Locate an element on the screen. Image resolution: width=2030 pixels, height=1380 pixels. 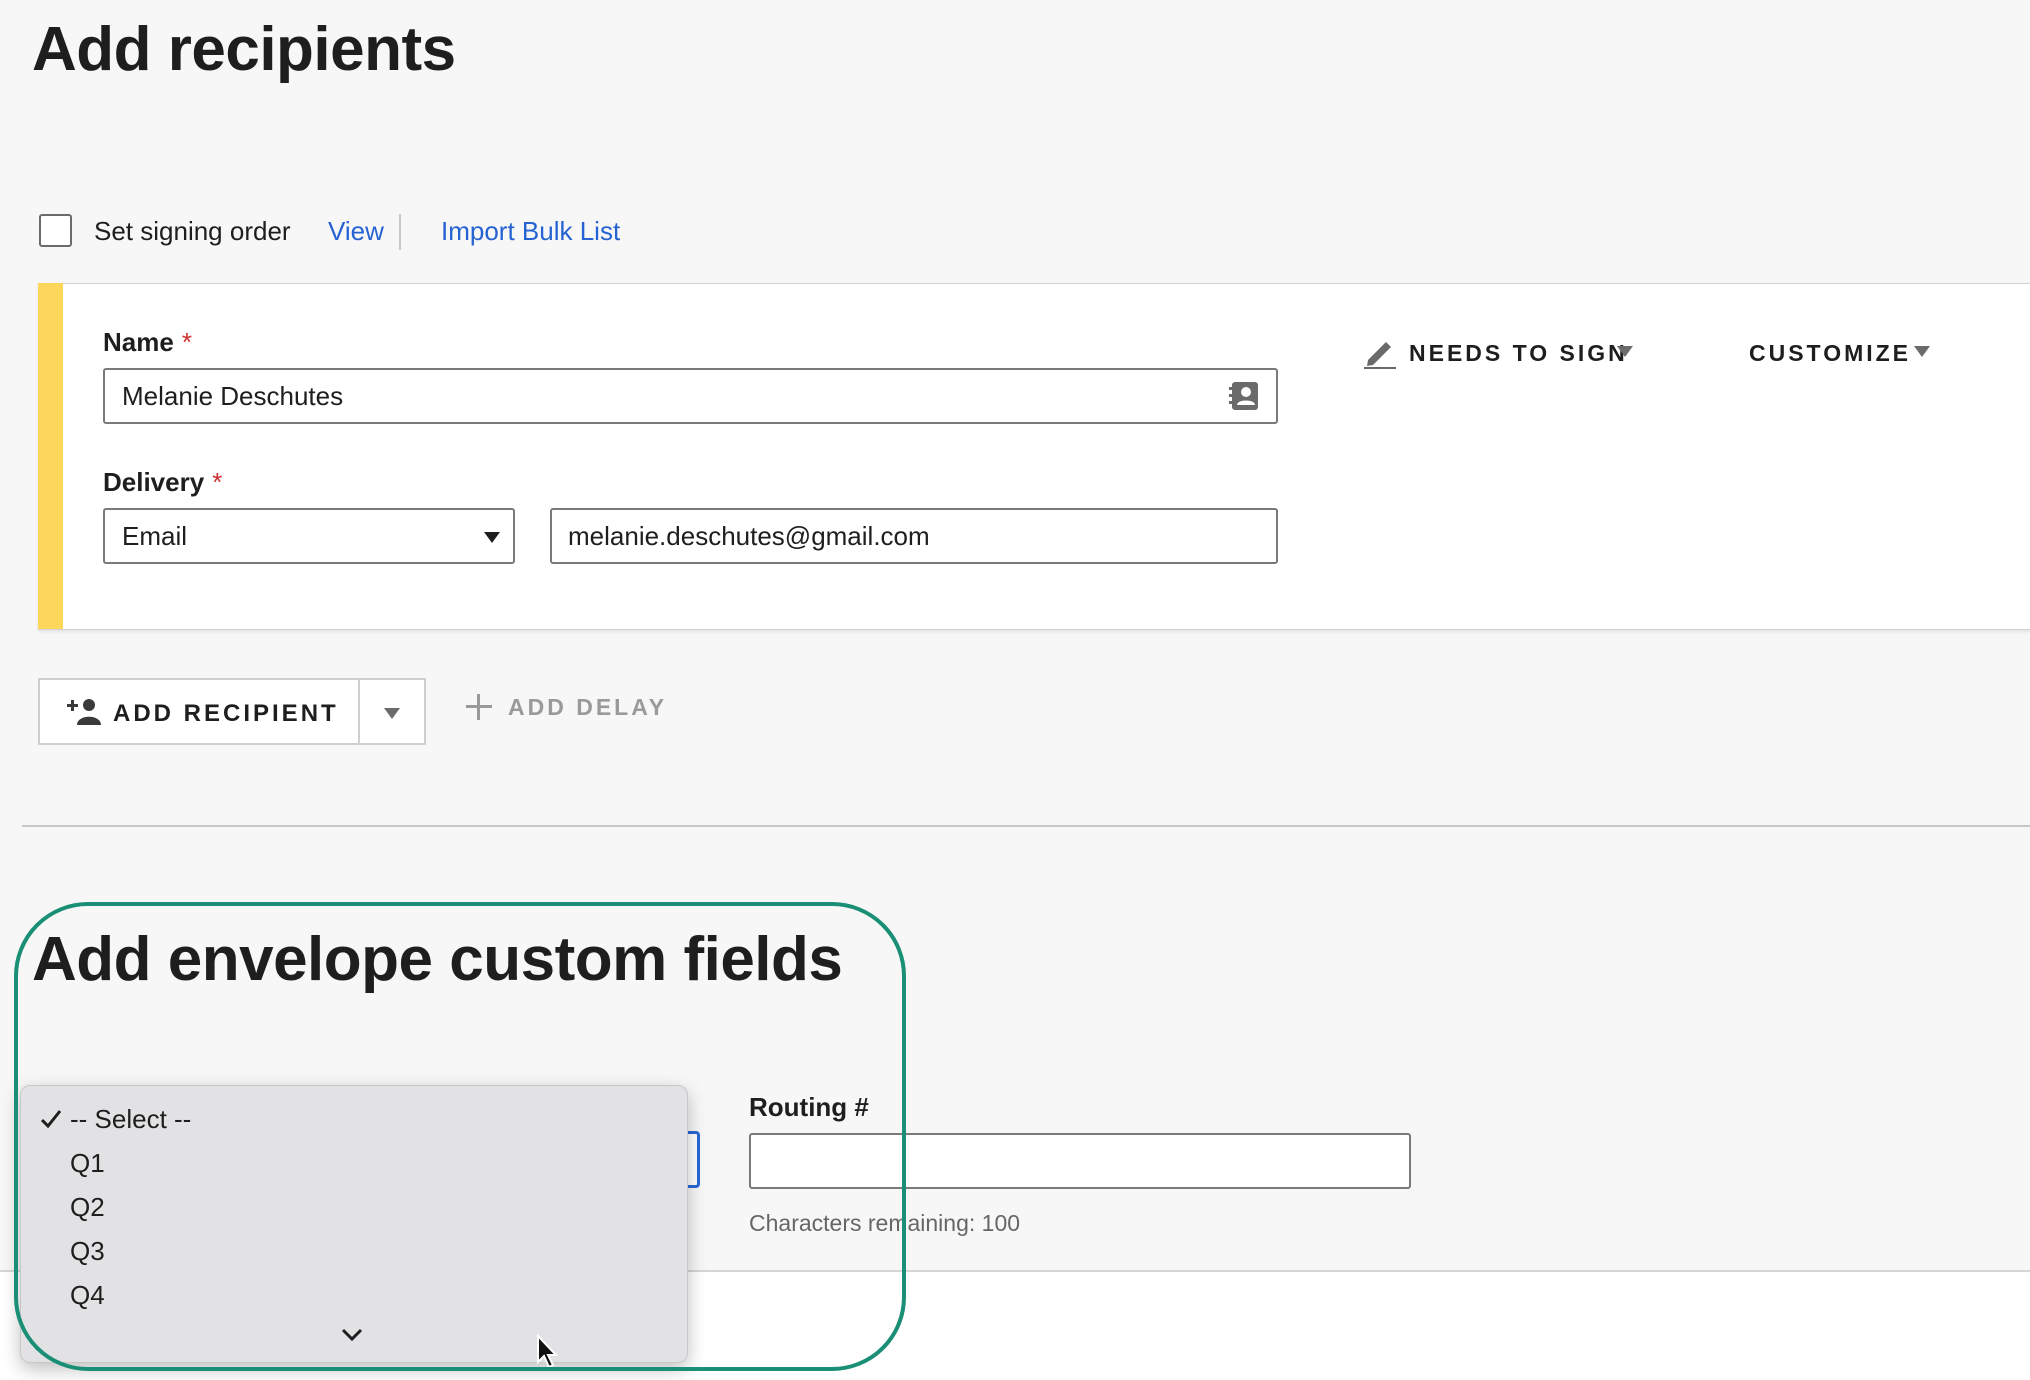
dropdown-option: Q1 is located at coordinates (87, 1163).